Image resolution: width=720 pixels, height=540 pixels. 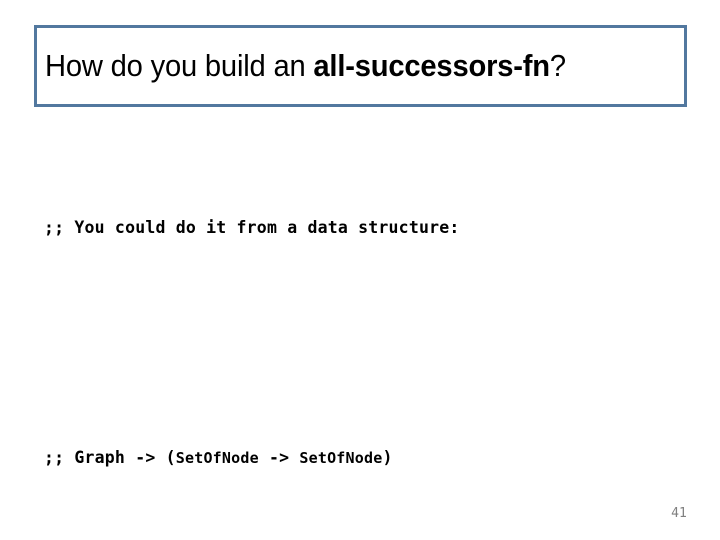 I want to click on code-line-signature: ;; Graph -> (SetOfNode -> SetOfNode), so click(x=364, y=458).